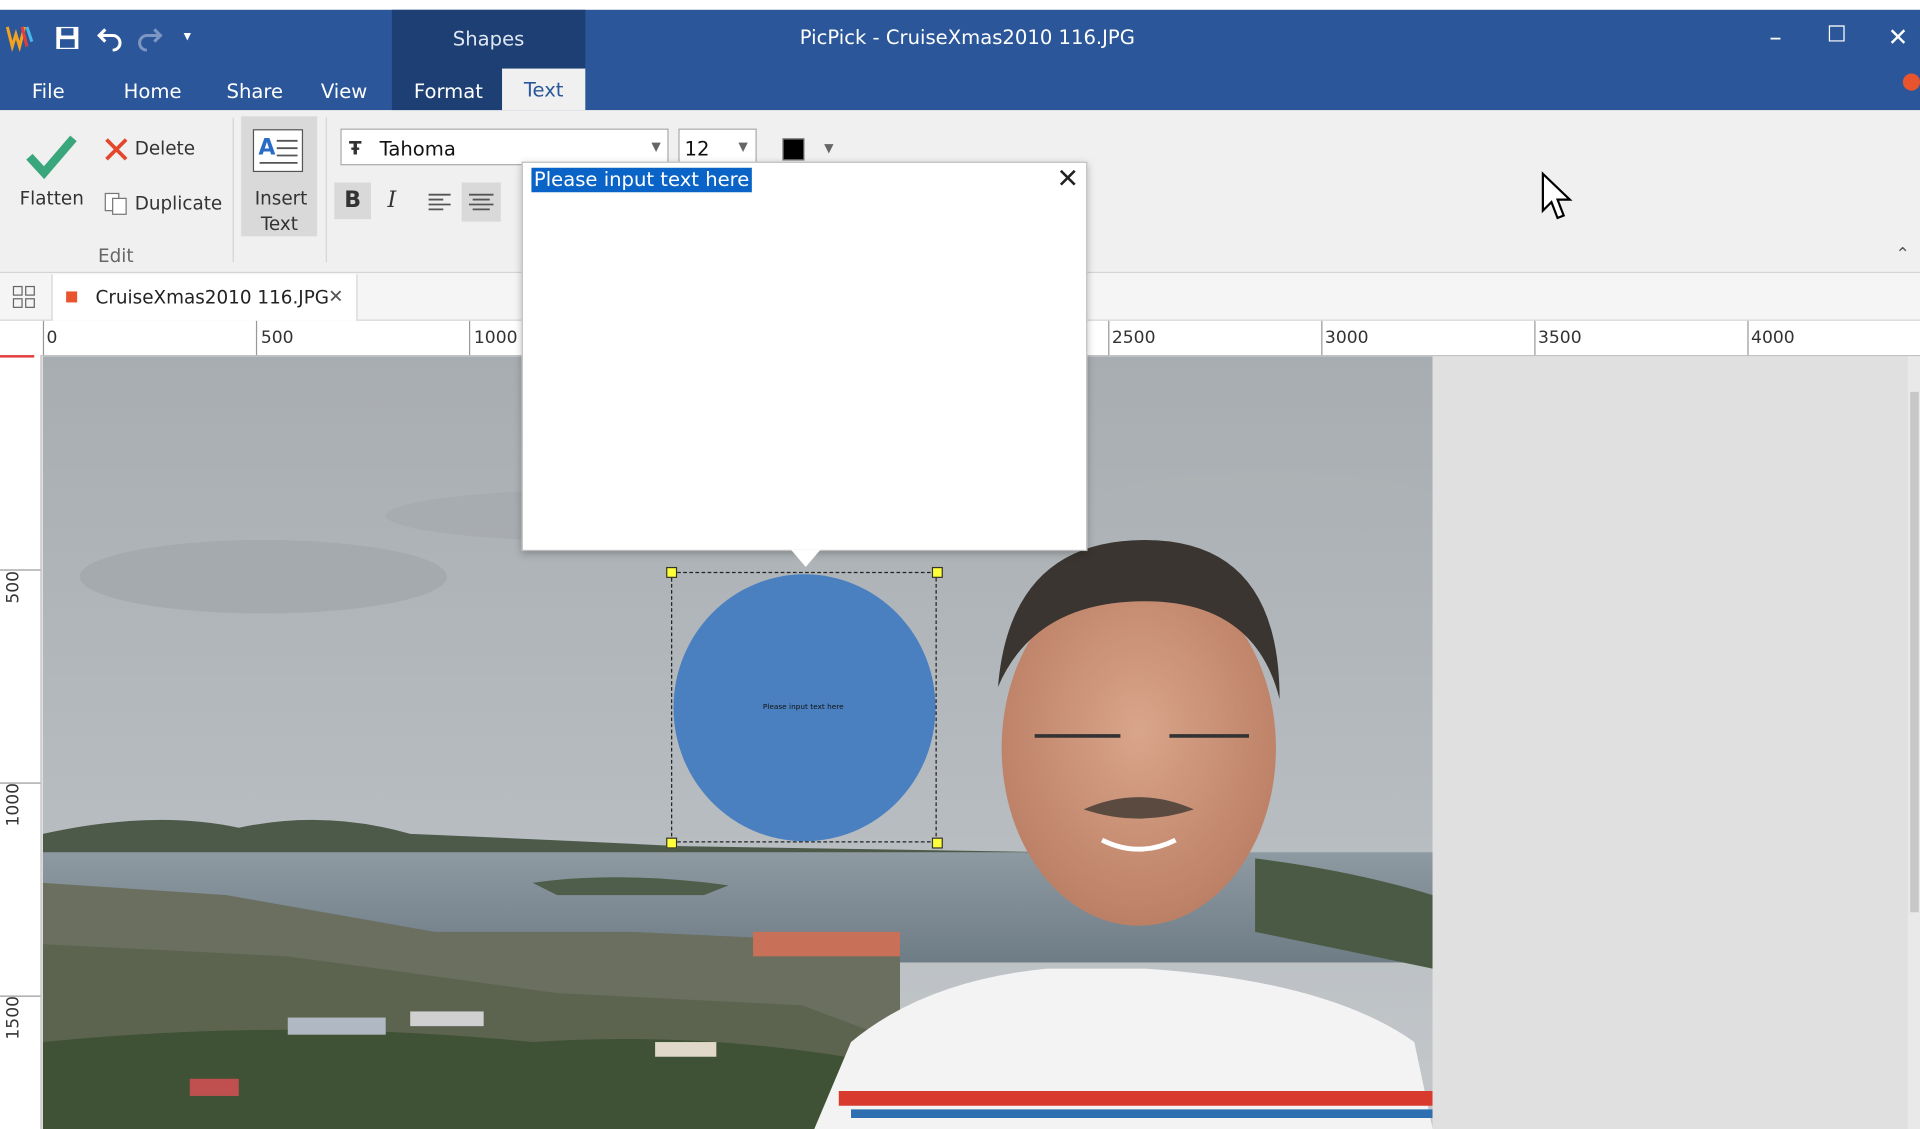 The width and height of the screenshot is (1920, 1129). I want to click on duplicate-icon, so click(116, 203).